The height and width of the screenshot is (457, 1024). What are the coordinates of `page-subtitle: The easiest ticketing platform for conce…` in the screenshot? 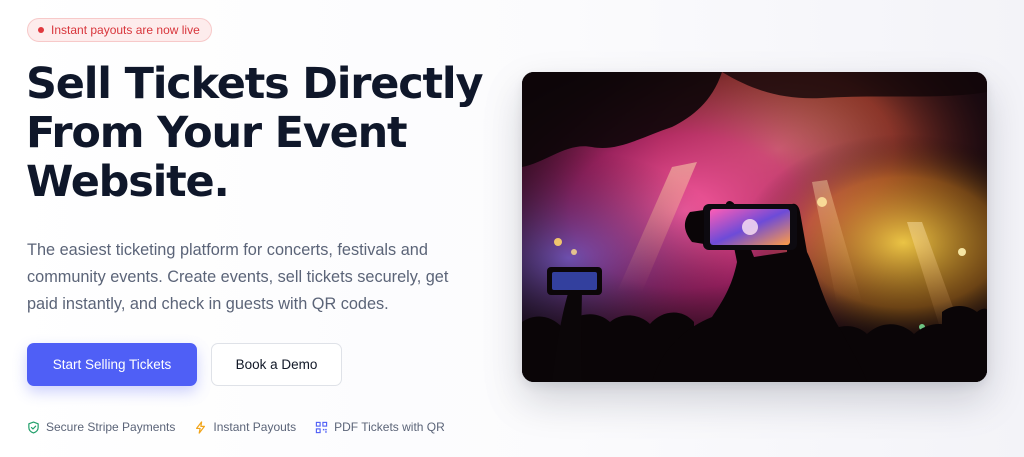 It's located at (238, 277).